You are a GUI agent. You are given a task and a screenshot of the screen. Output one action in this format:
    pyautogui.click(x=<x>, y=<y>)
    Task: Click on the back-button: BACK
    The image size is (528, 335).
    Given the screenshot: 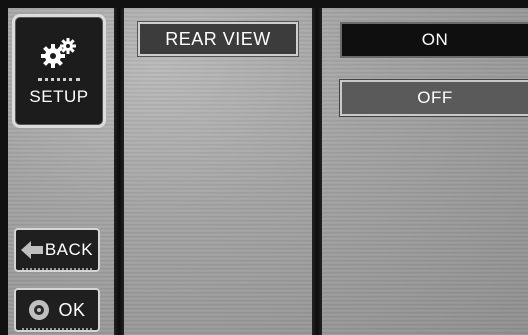 What is the action you would take?
    pyautogui.click(x=57, y=250)
    